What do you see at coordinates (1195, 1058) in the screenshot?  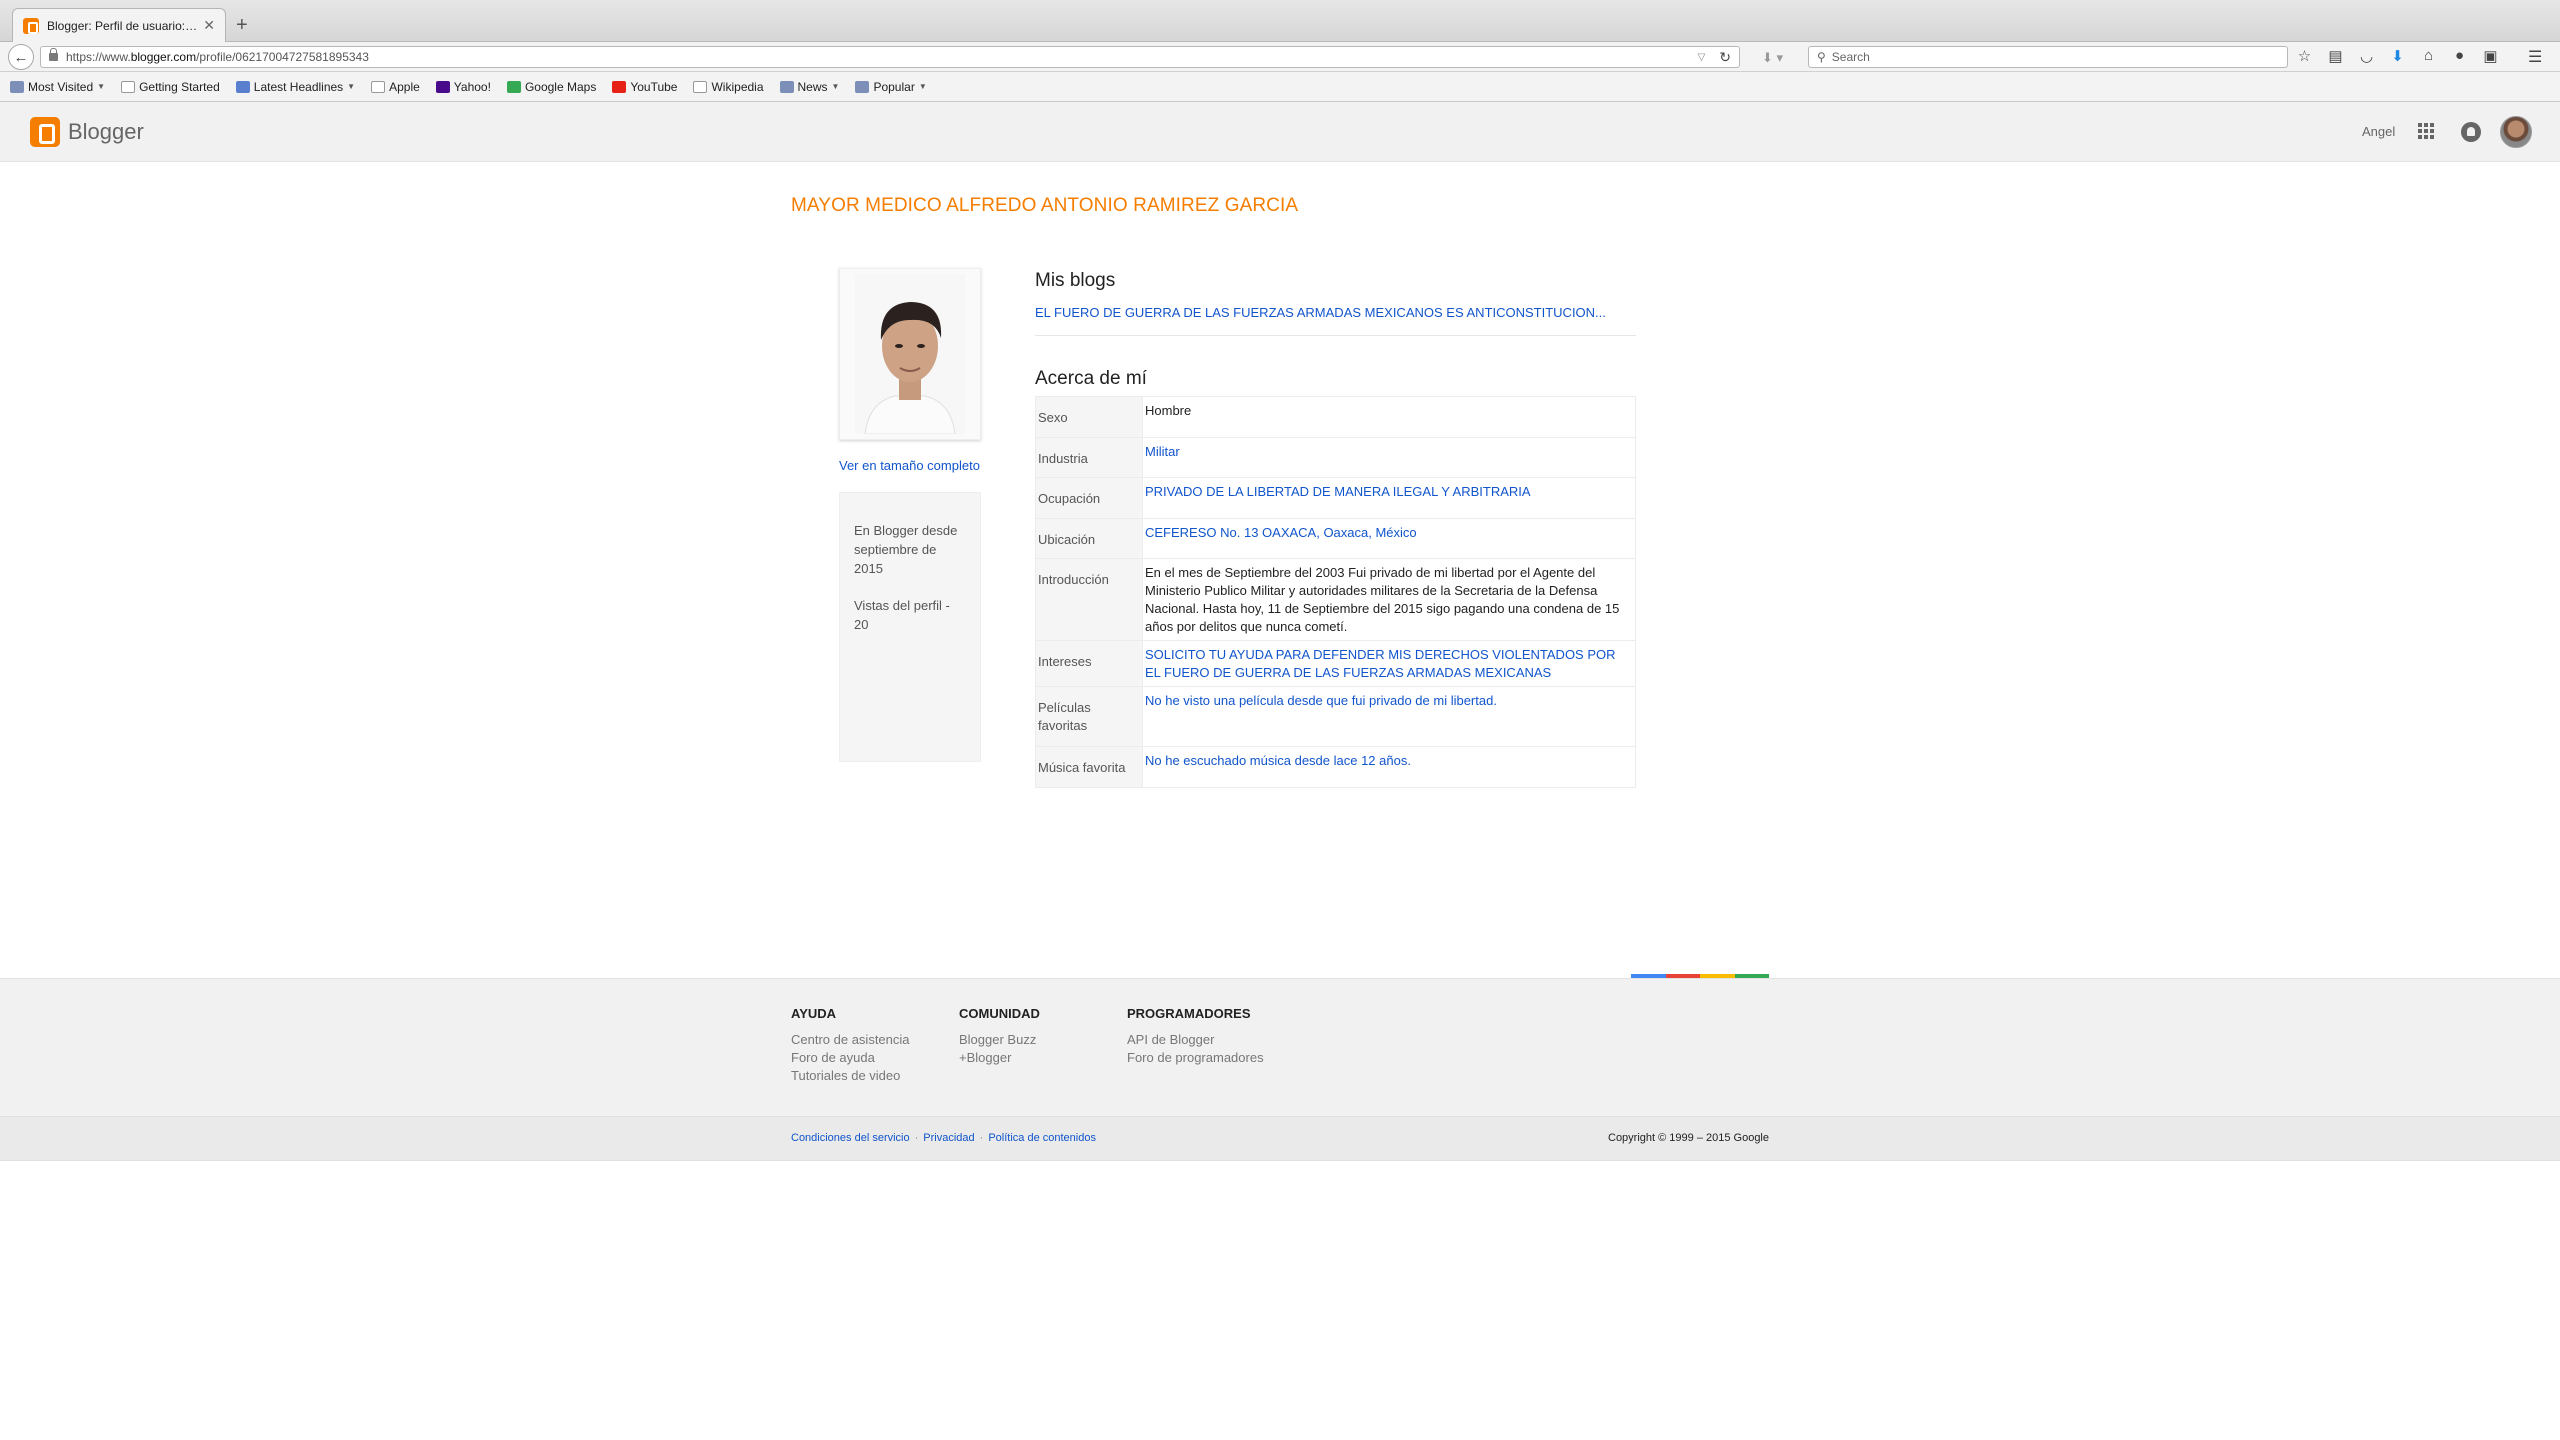 I see `footer-link: Foro de programadores` at bounding box center [1195, 1058].